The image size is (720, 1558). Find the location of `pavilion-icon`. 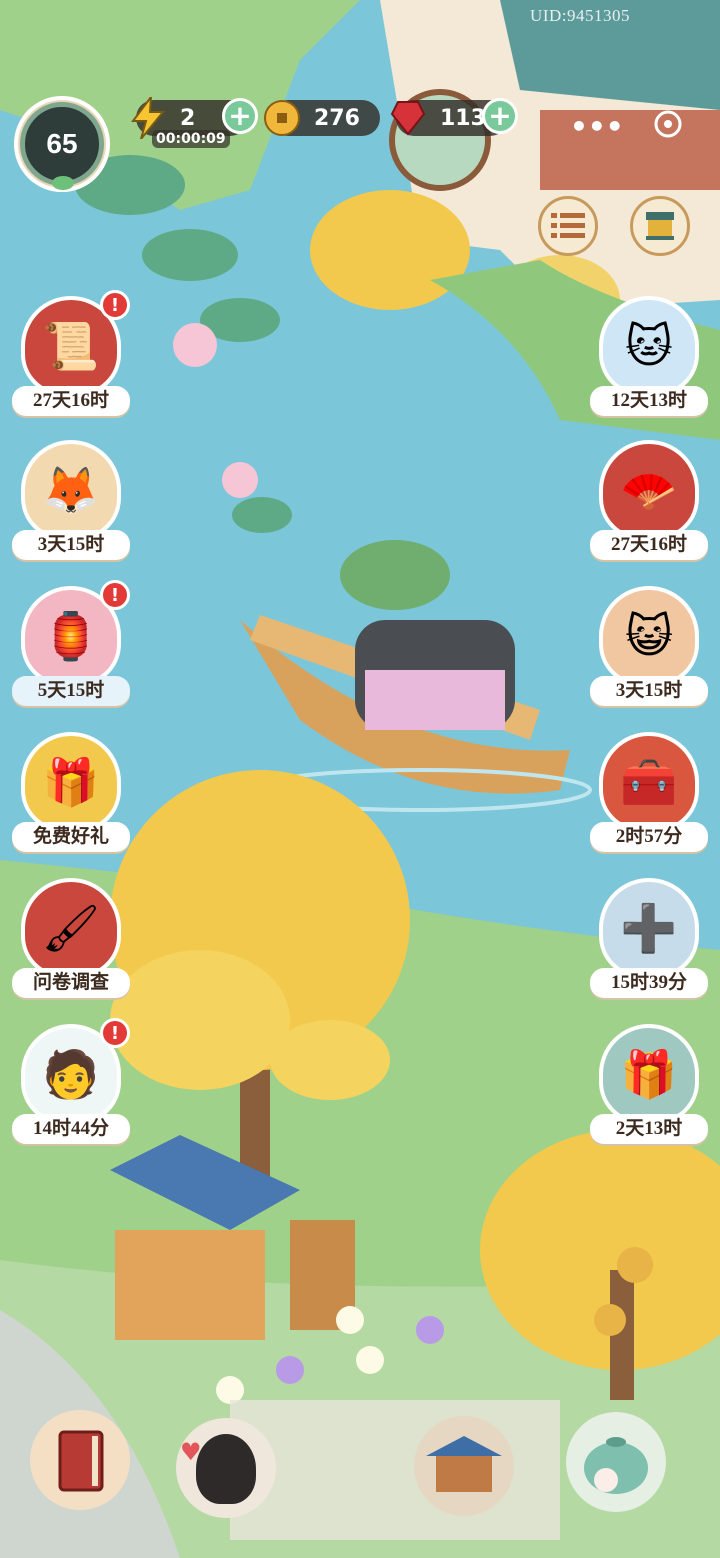

pavilion-icon is located at coordinates (464, 1464).